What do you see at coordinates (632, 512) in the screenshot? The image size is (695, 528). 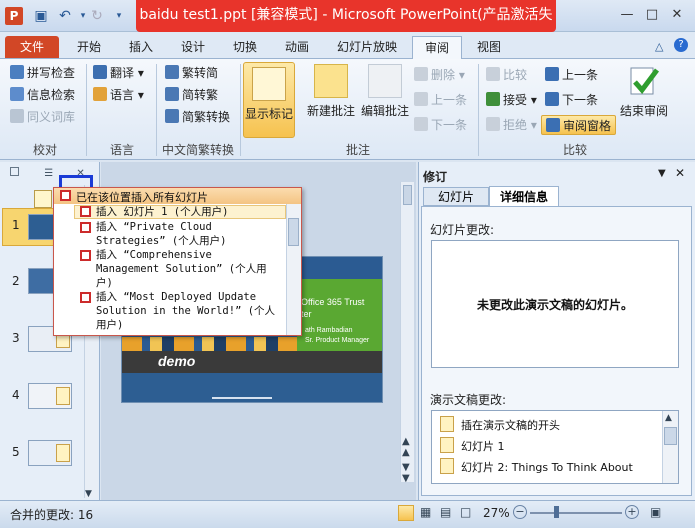 I see `zoom-in-icon: +` at bounding box center [632, 512].